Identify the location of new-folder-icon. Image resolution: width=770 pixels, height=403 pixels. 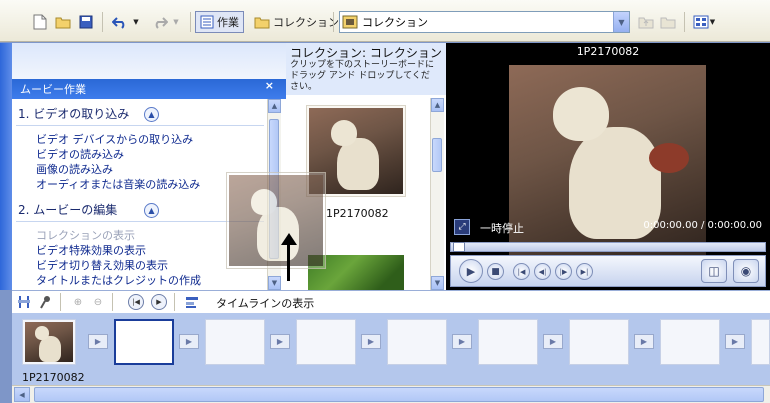
(668, 22).